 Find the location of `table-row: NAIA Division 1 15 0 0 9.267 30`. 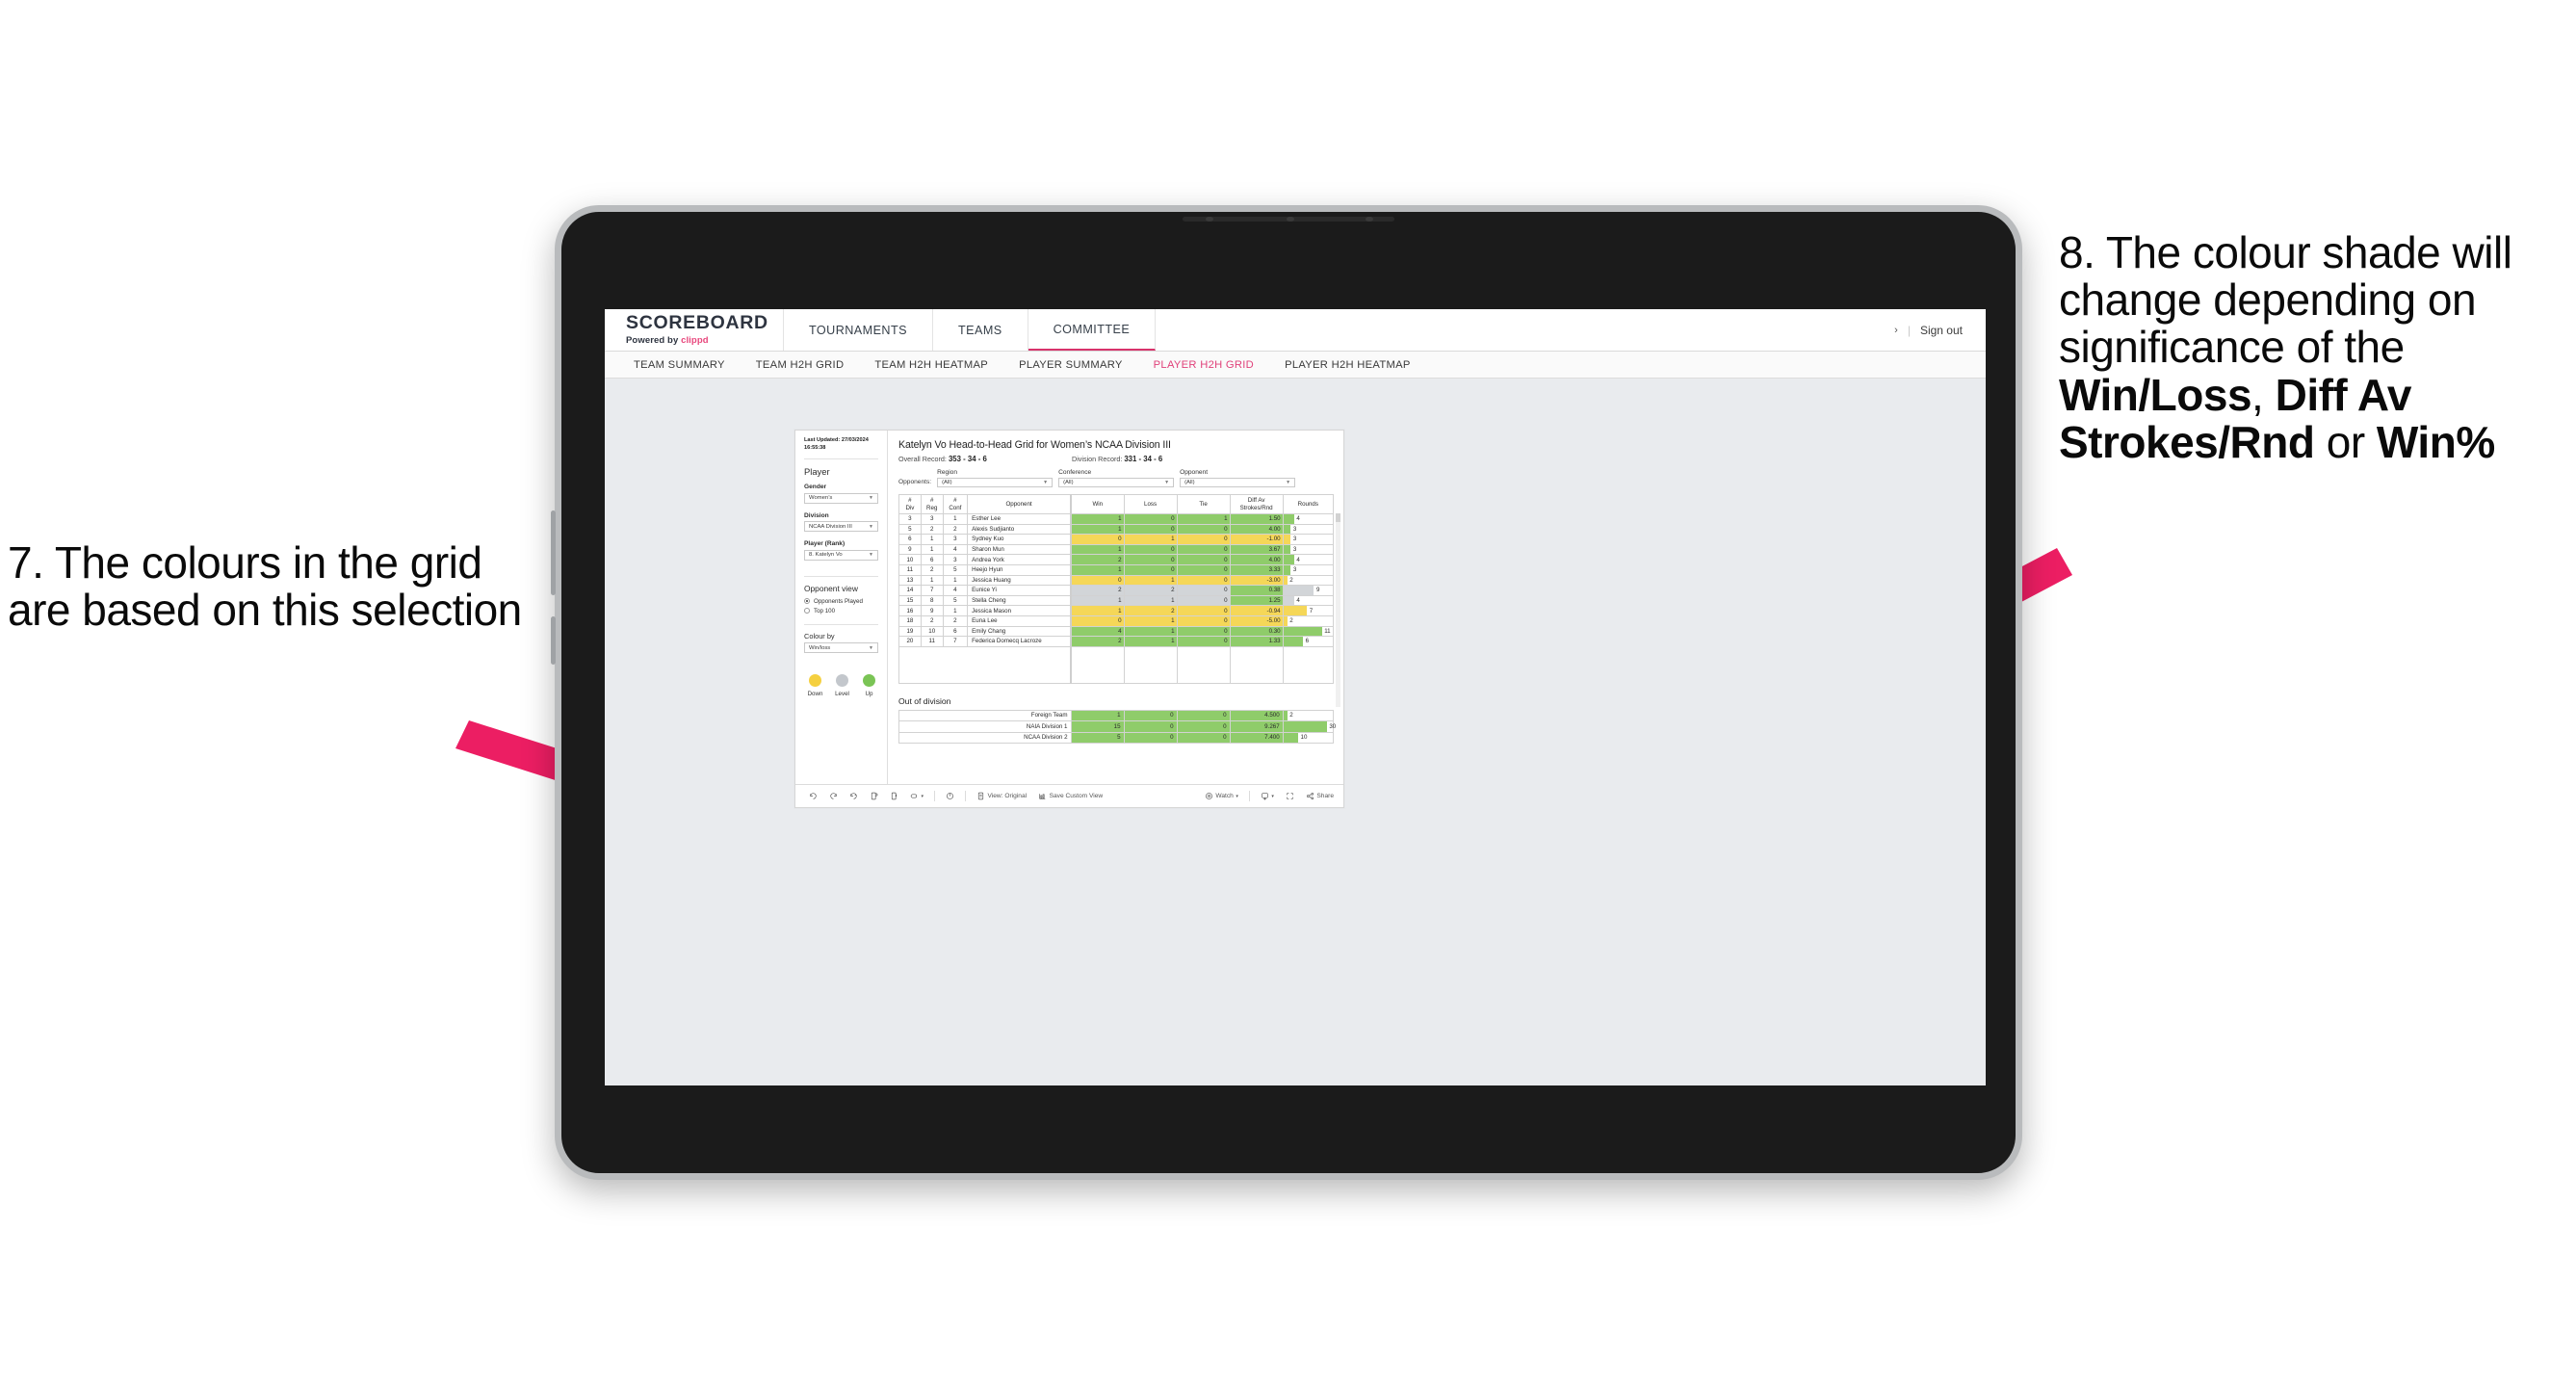

table-row: NAIA Division 1 15 0 0 9.267 30 is located at coordinates (1117, 726).